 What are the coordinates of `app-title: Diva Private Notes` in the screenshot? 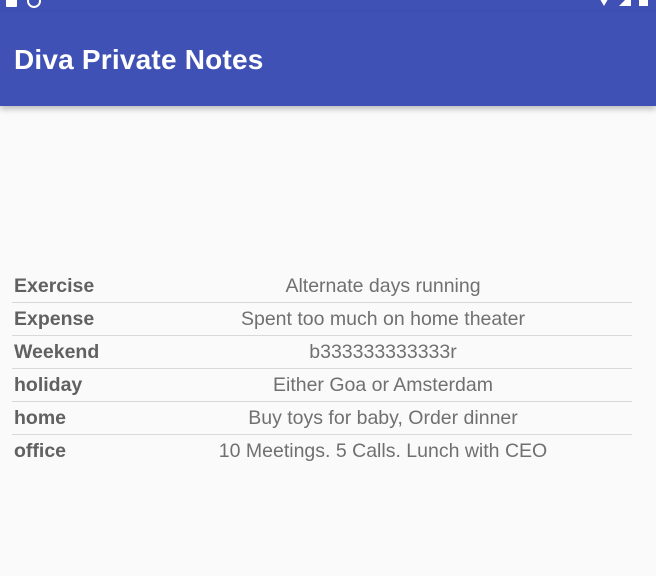 It's located at (139, 59).